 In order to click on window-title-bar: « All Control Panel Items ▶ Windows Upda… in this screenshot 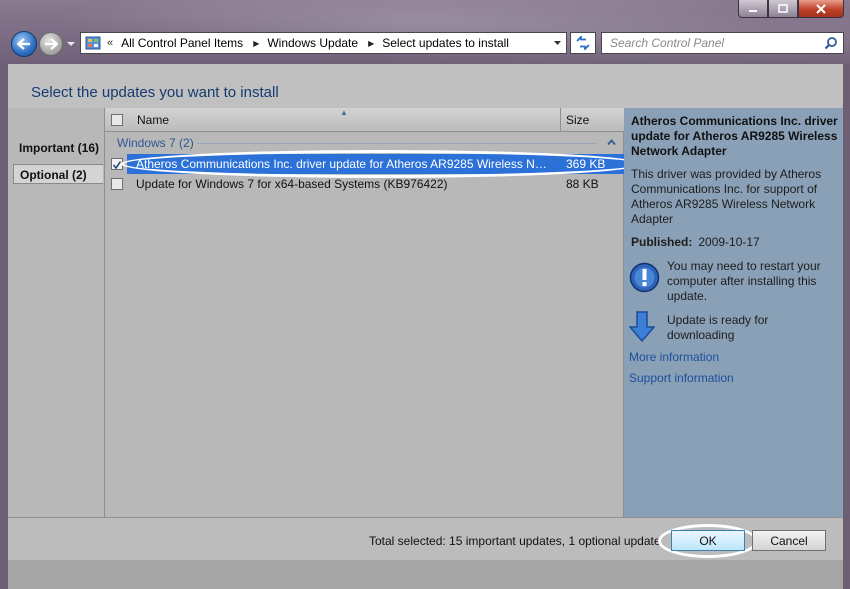, I will do `click(425, 32)`.